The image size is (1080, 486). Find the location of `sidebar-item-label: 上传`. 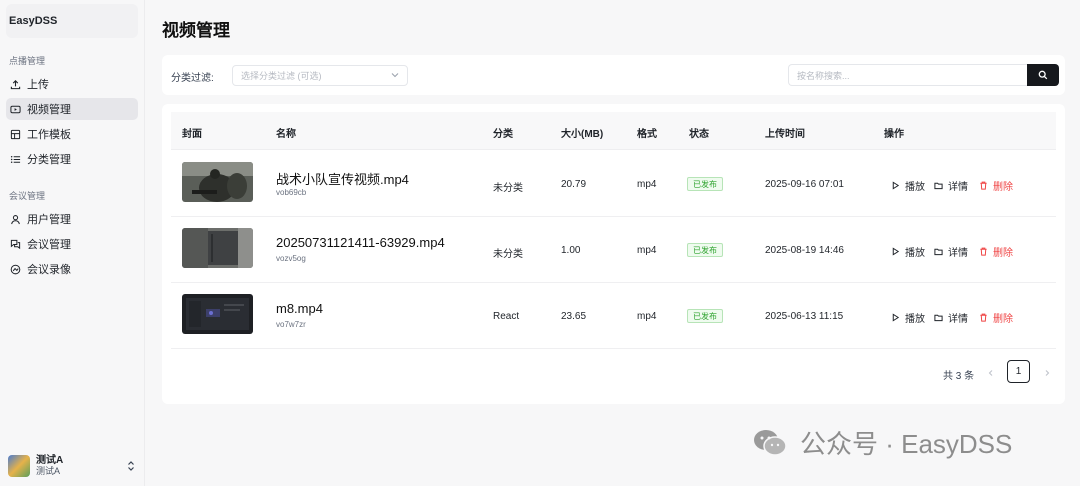

sidebar-item-label: 上传 is located at coordinates (38, 85).